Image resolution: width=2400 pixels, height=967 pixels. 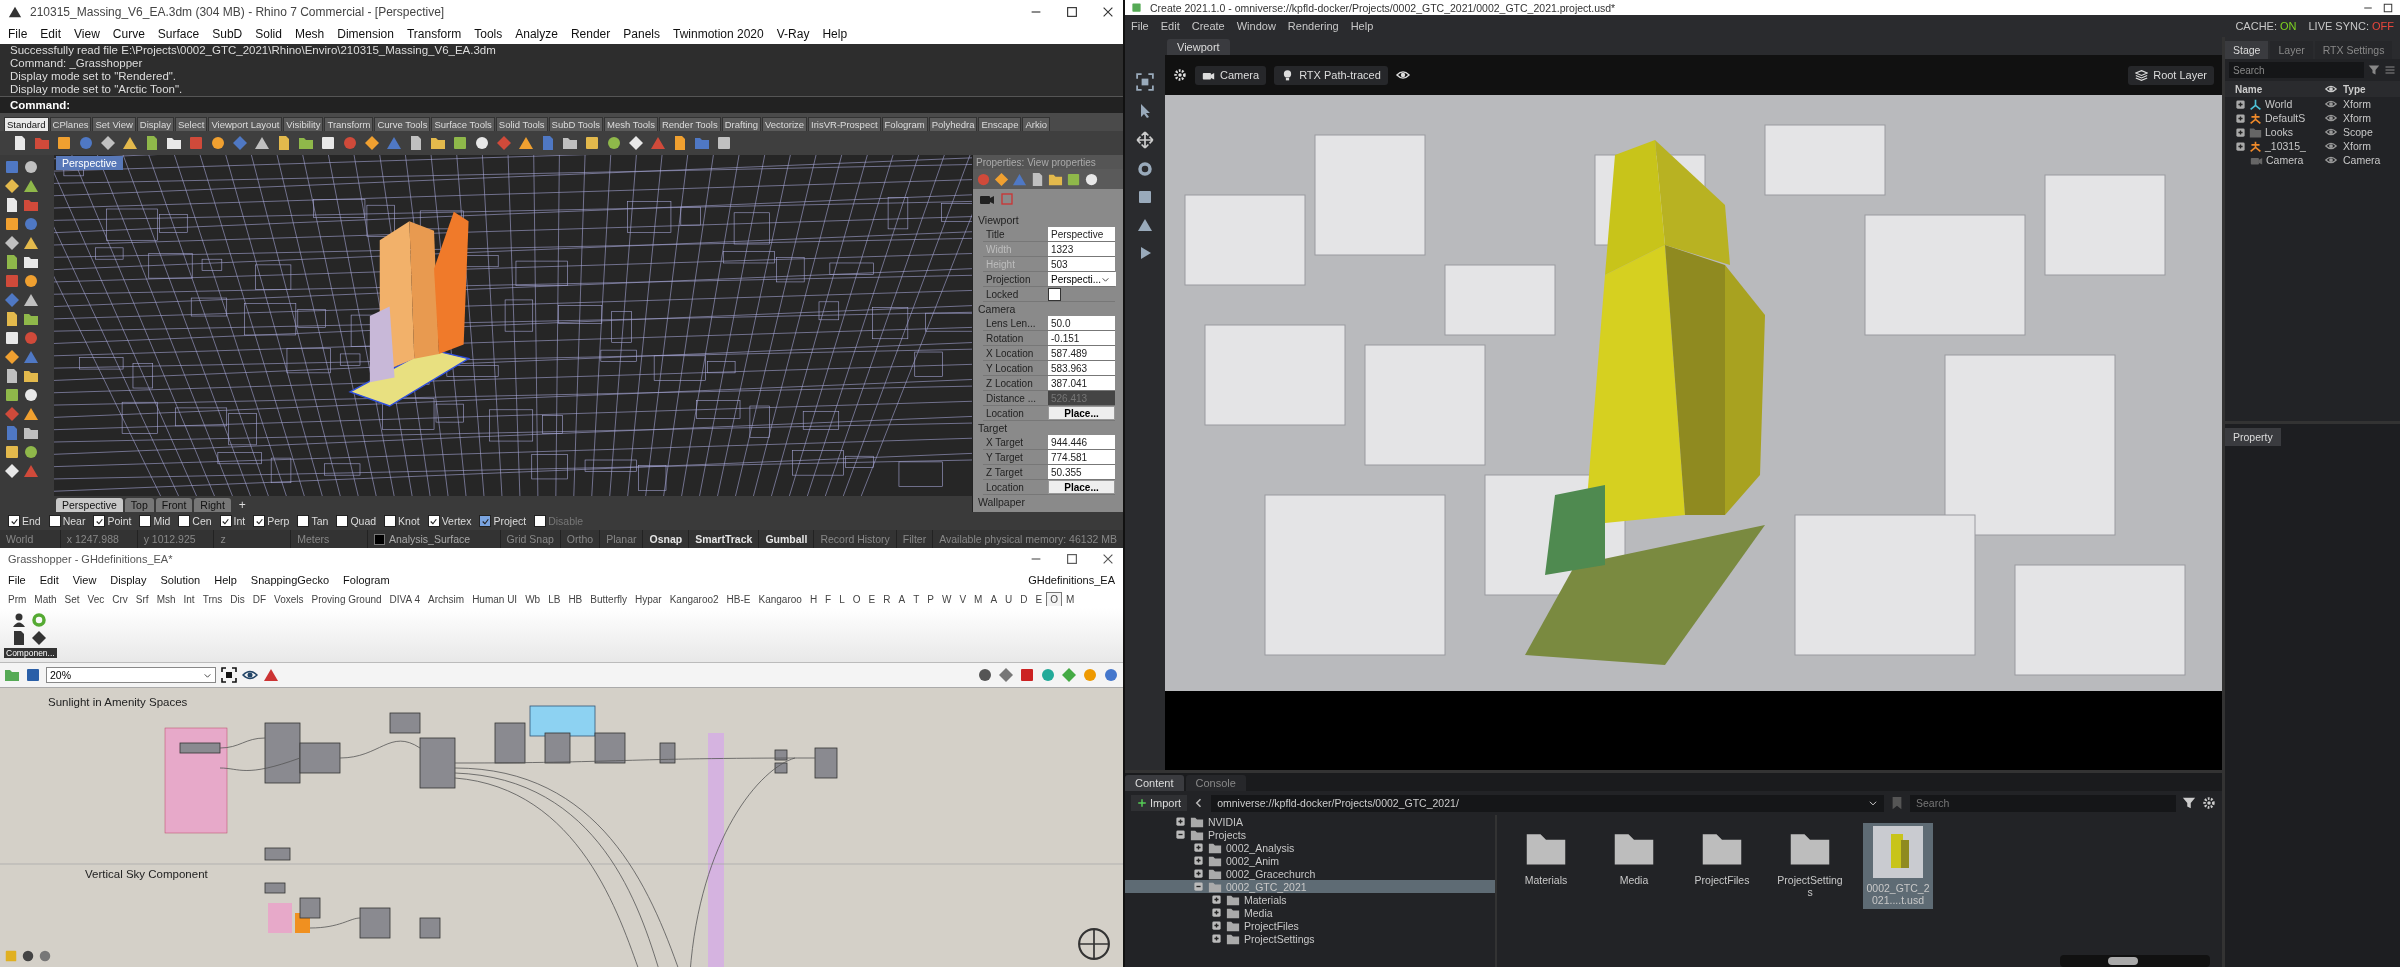 I want to click on toolbar-tab: Select, so click(x=191, y=124).